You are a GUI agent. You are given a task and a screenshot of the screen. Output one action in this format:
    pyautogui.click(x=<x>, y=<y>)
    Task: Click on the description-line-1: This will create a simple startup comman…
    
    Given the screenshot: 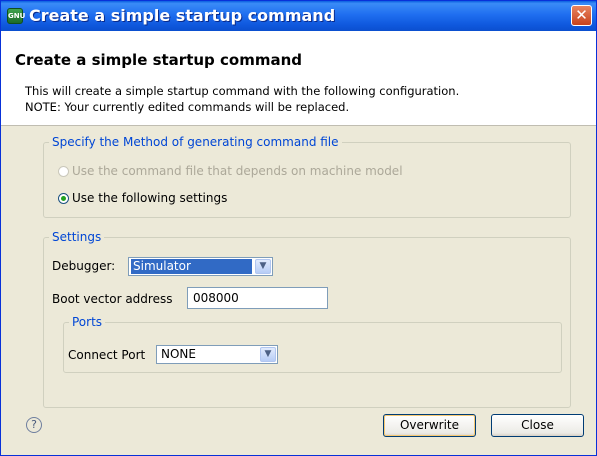 What is the action you would take?
    pyautogui.click(x=242, y=91)
    